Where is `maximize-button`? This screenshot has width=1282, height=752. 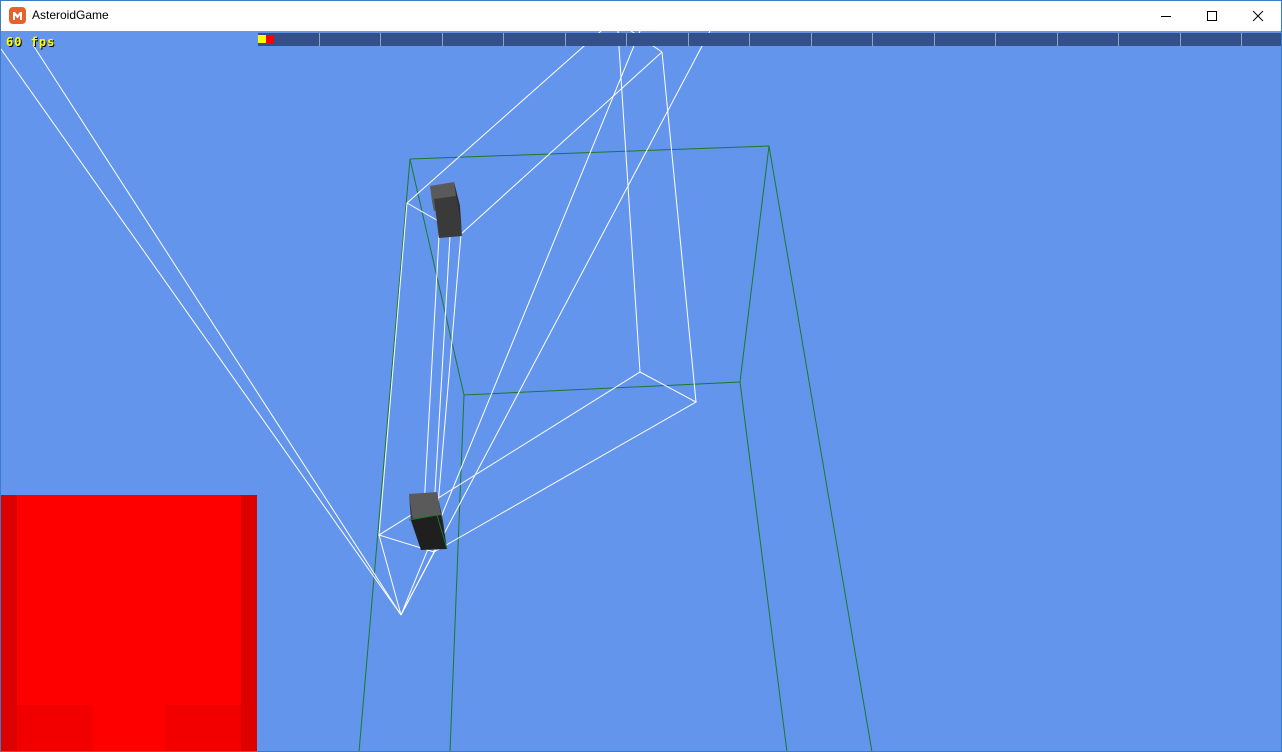
maximize-button is located at coordinates (1212, 16).